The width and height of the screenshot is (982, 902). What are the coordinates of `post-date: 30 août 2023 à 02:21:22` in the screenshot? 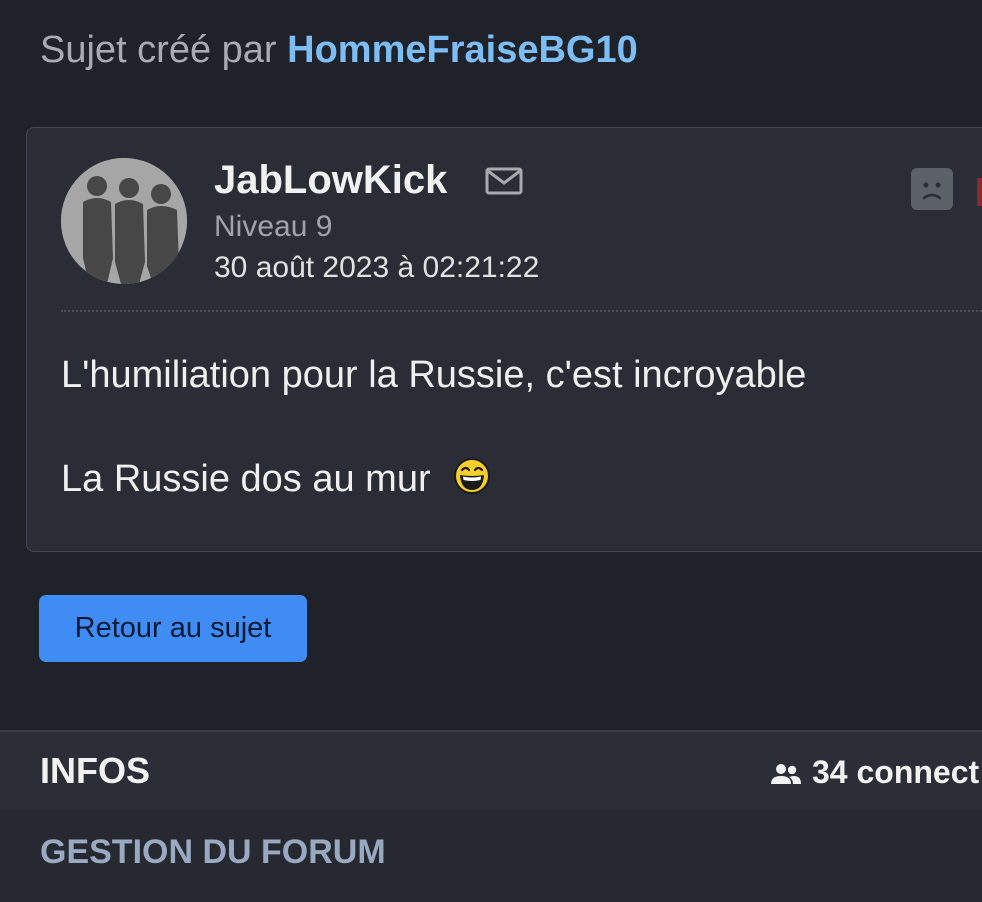 It's located at (376, 268).